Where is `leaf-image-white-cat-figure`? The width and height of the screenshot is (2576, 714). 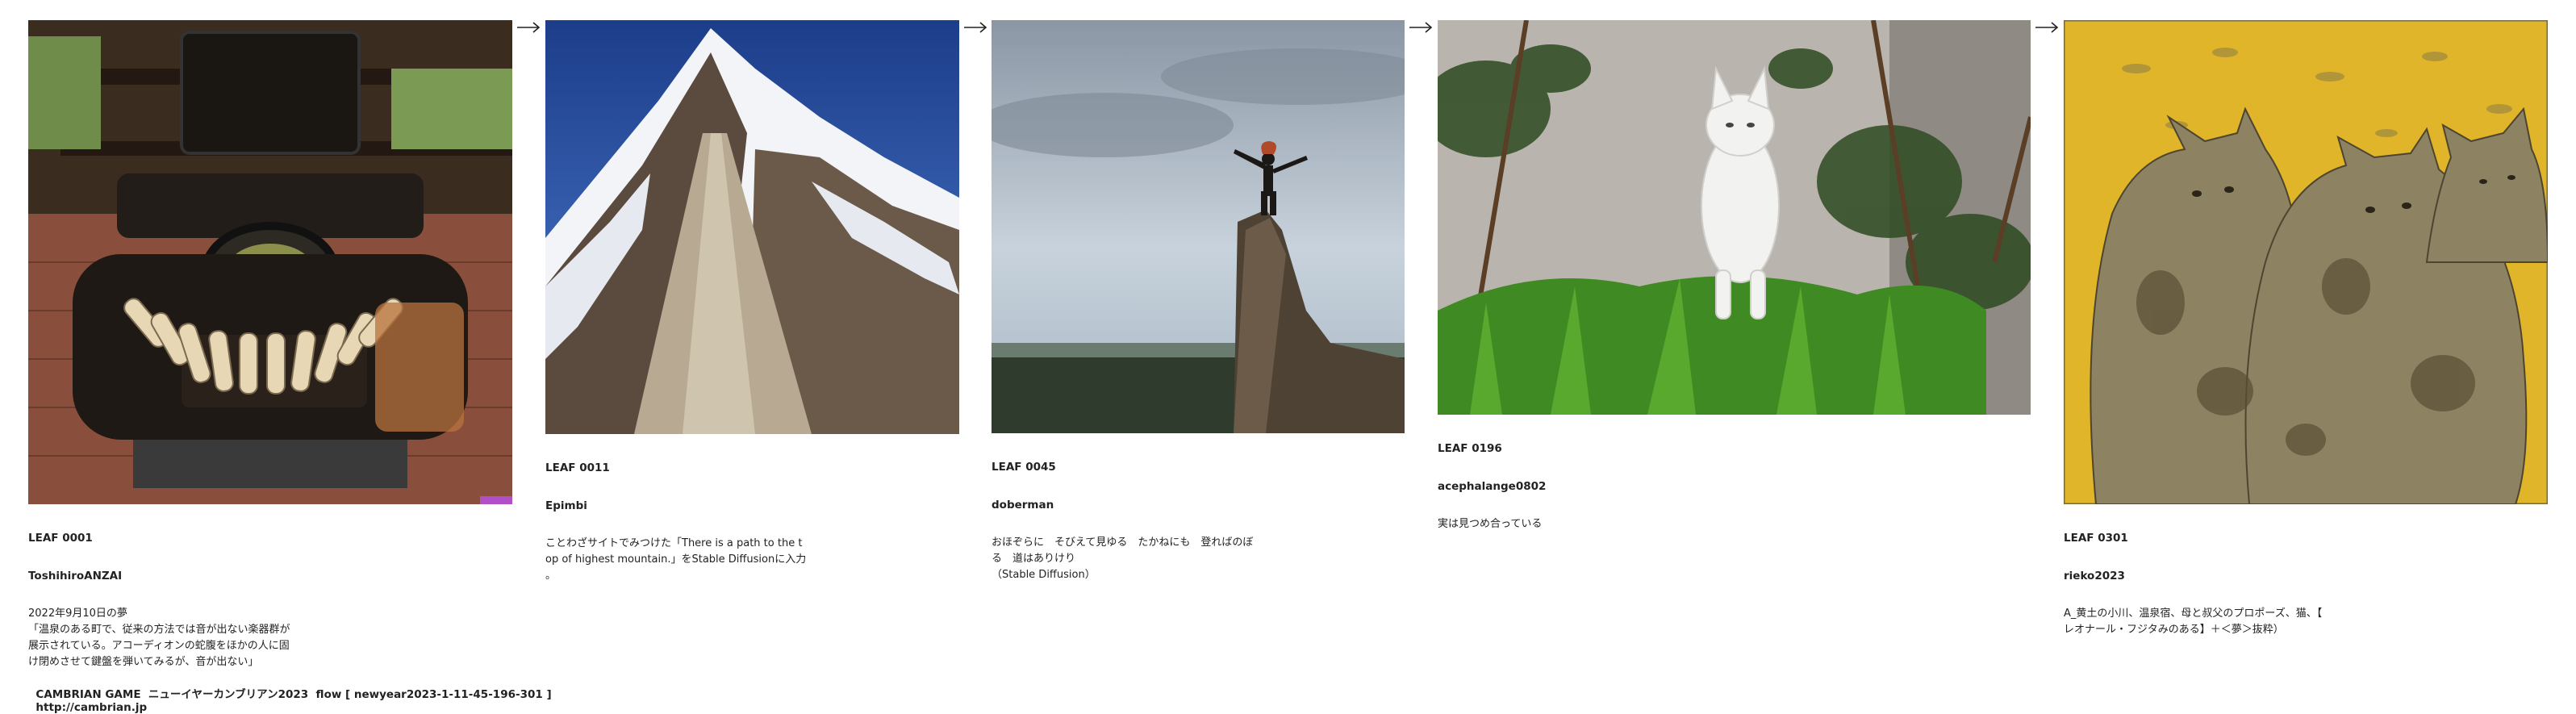
leaf-image-white-cat-figure is located at coordinates (1734, 217).